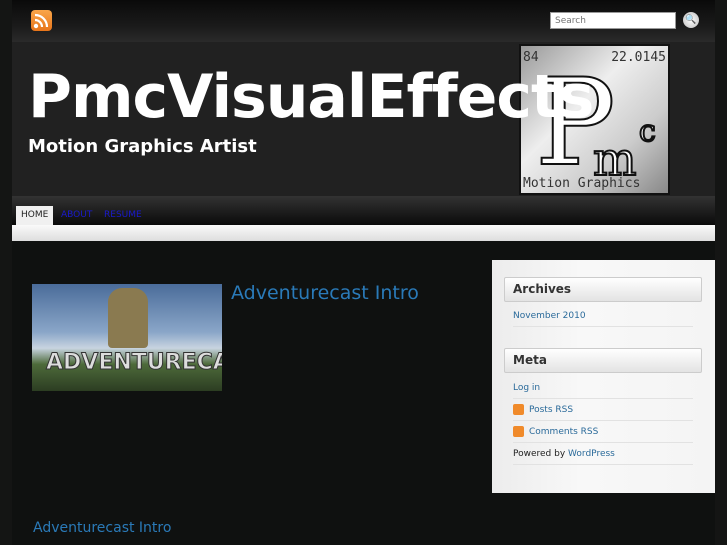  Describe the element at coordinates (647, 131) in the screenshot. I see `logo-letter-c: c` at that location.